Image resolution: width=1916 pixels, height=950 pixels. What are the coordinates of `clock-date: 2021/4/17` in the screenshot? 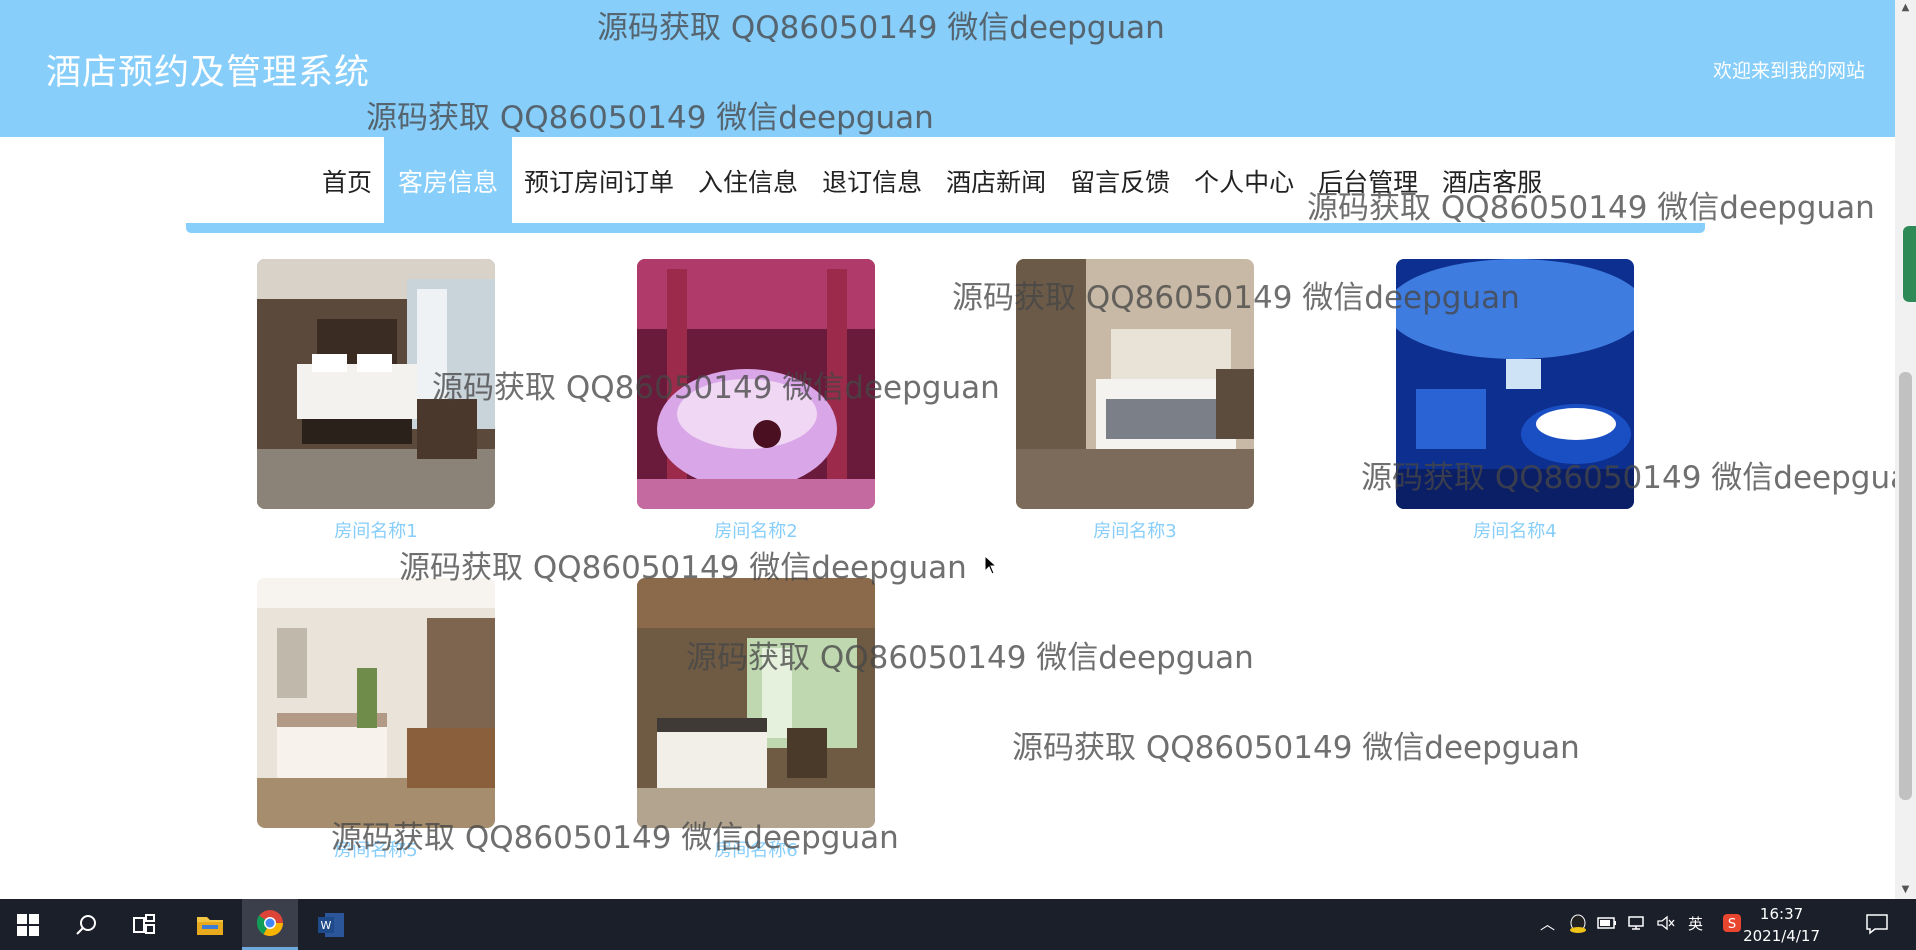 It's located at (1781, 936).